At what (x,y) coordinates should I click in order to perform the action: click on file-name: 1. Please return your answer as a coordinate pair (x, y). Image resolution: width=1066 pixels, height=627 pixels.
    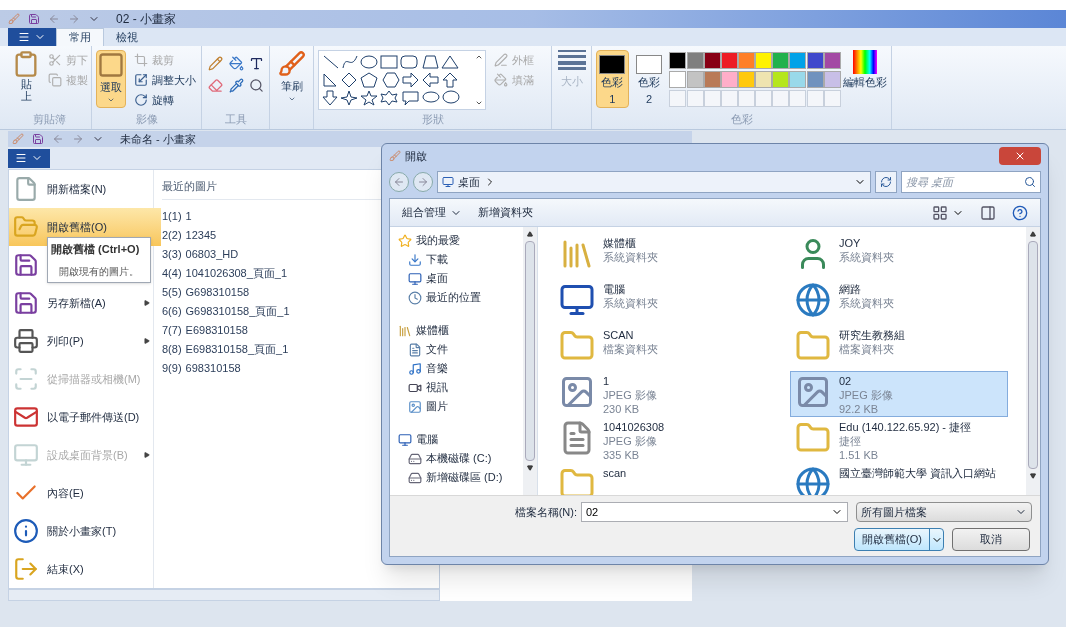
    Looking at the image, I should click on (607, 381).